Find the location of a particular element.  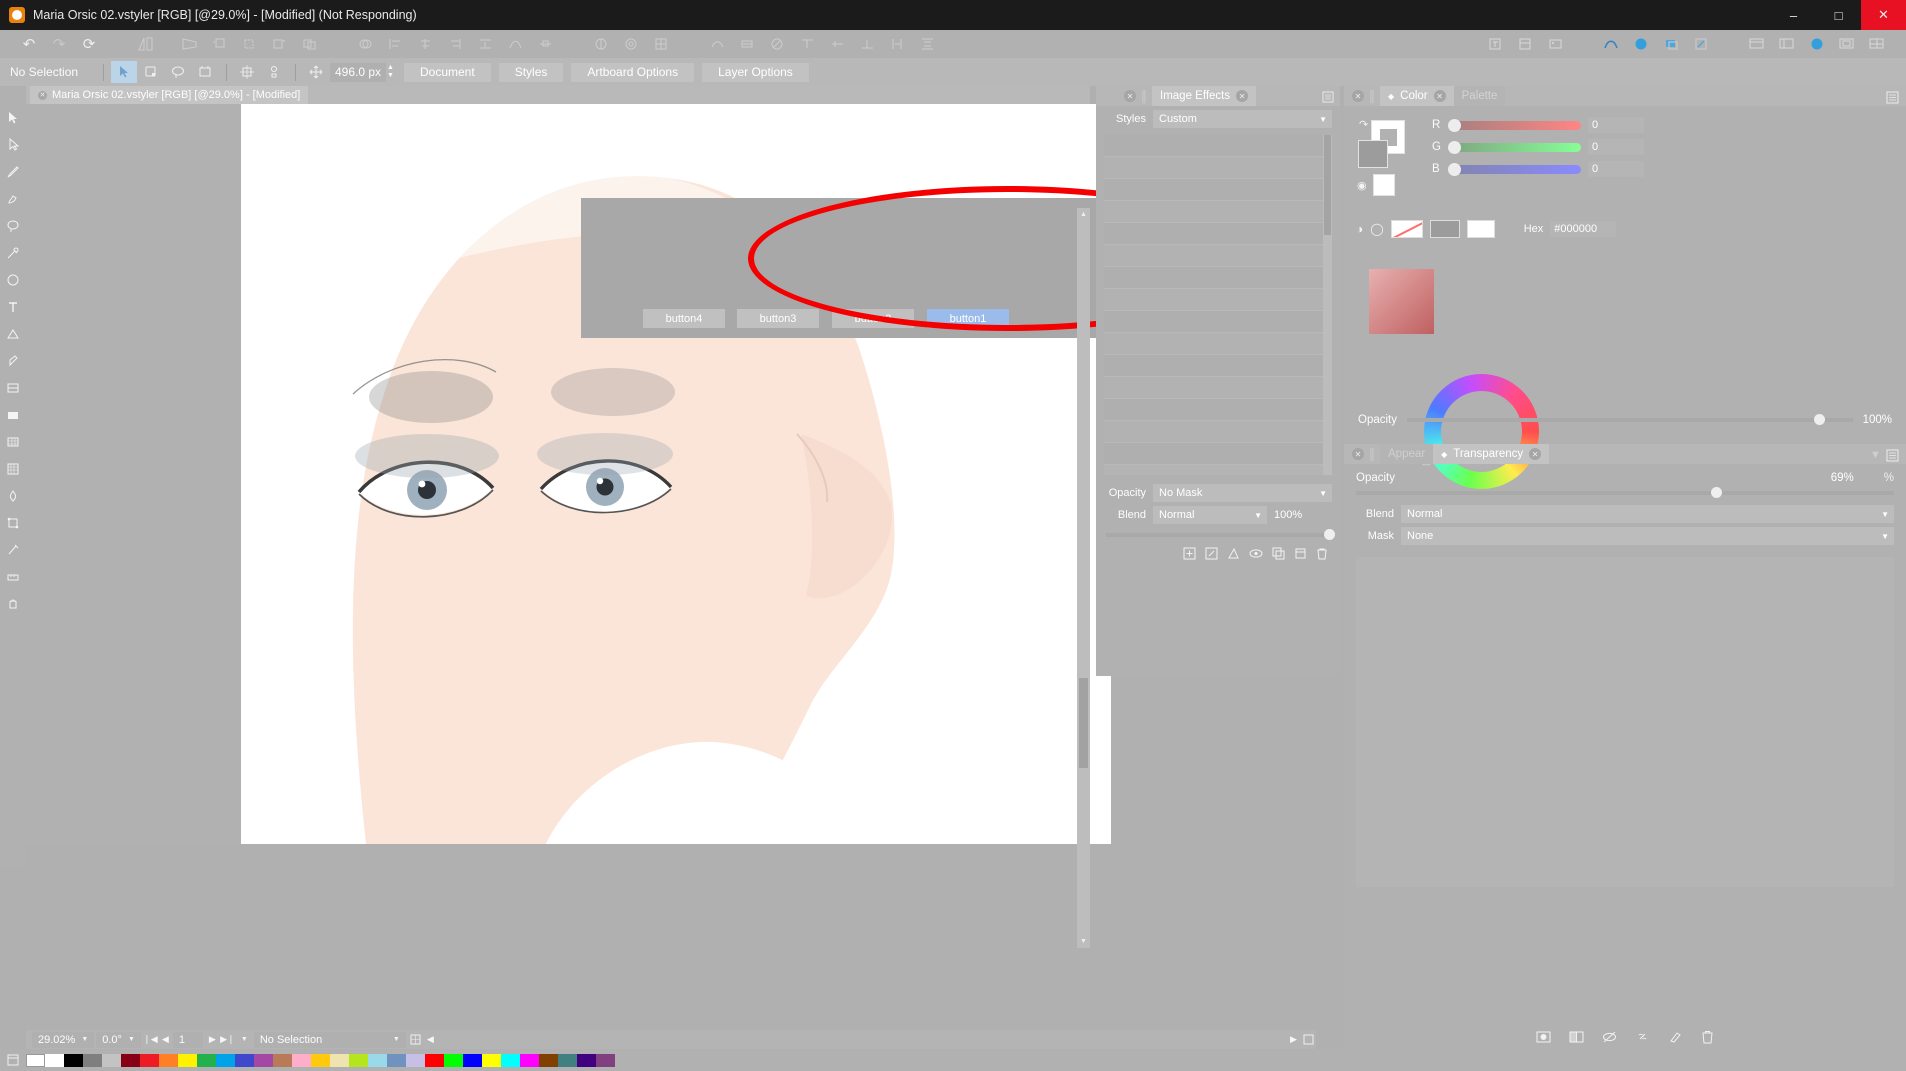

alpha-icon: ◑ is located at coordinates (1359, 229).